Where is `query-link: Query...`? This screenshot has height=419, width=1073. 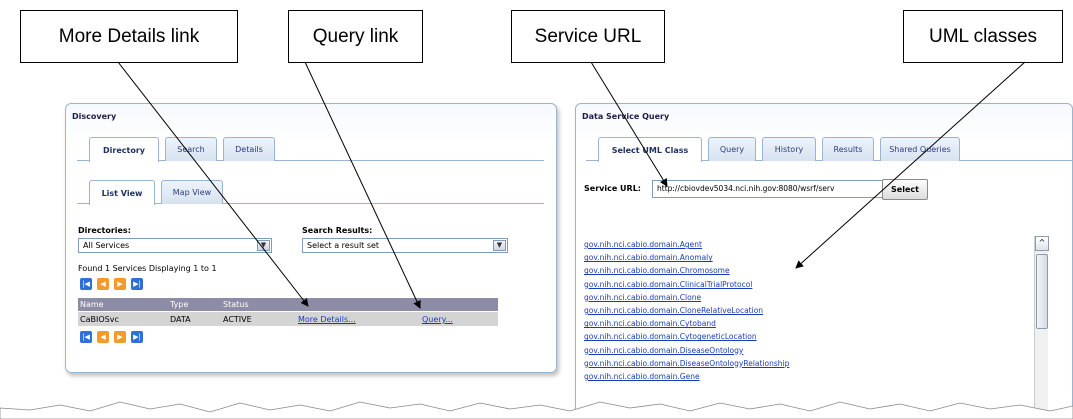 query-link: Query... is located at coordinates (437, 319).